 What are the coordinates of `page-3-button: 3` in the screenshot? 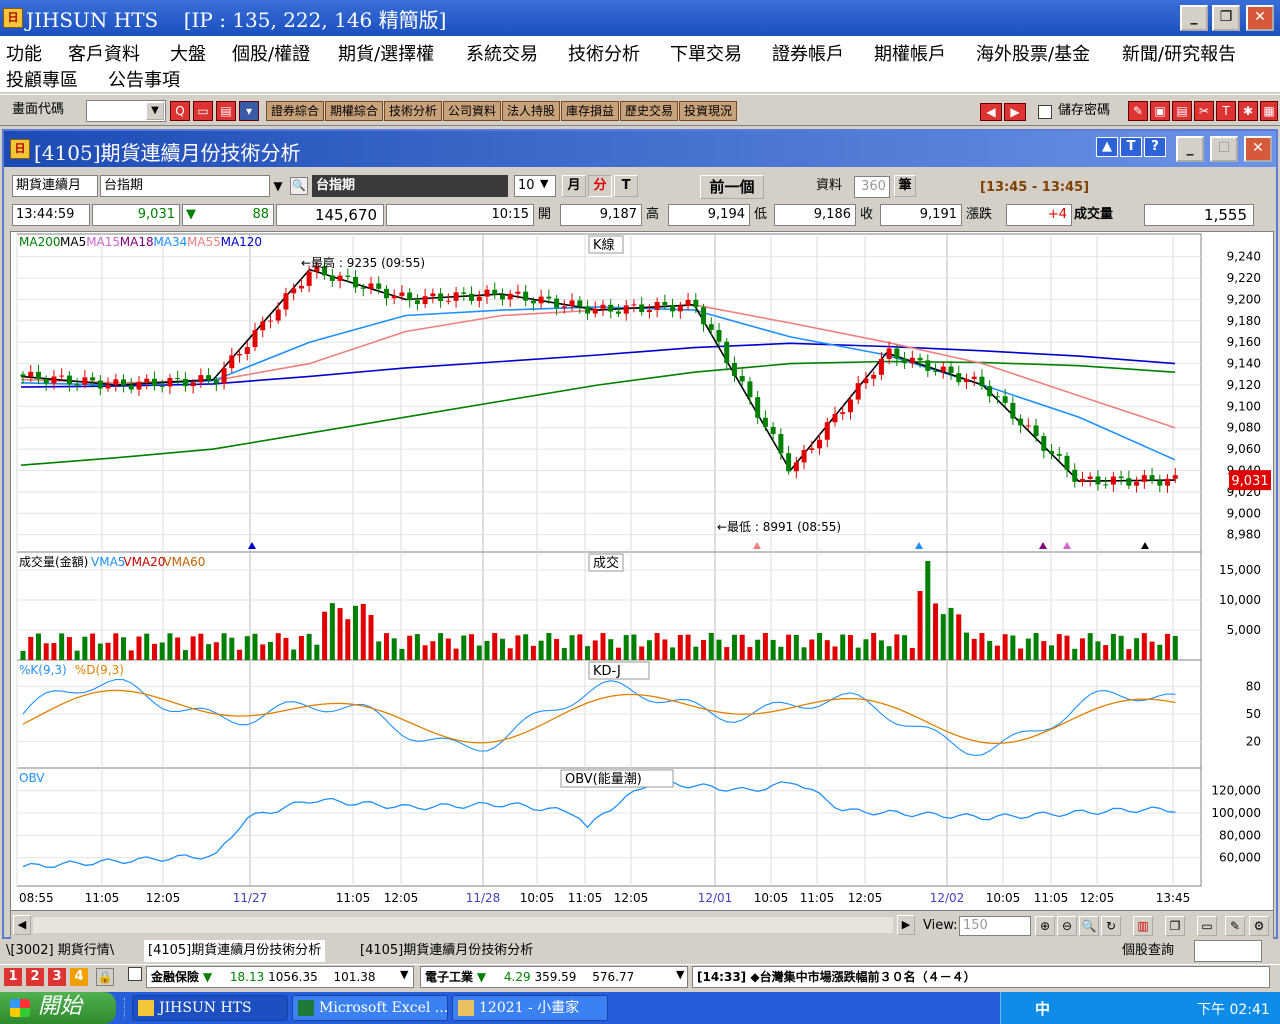 It's located at (57, 977).